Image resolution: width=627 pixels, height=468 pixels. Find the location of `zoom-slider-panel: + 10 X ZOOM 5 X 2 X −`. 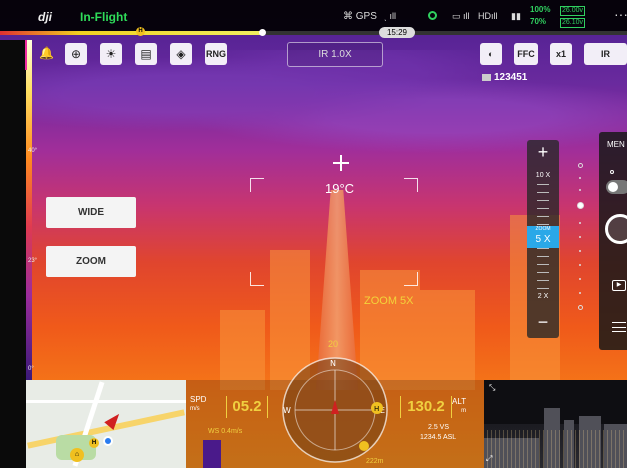

zoom-slider-panel: + 10 X ZOOM 5 X 2 X − is located at coordinates (543, 239).